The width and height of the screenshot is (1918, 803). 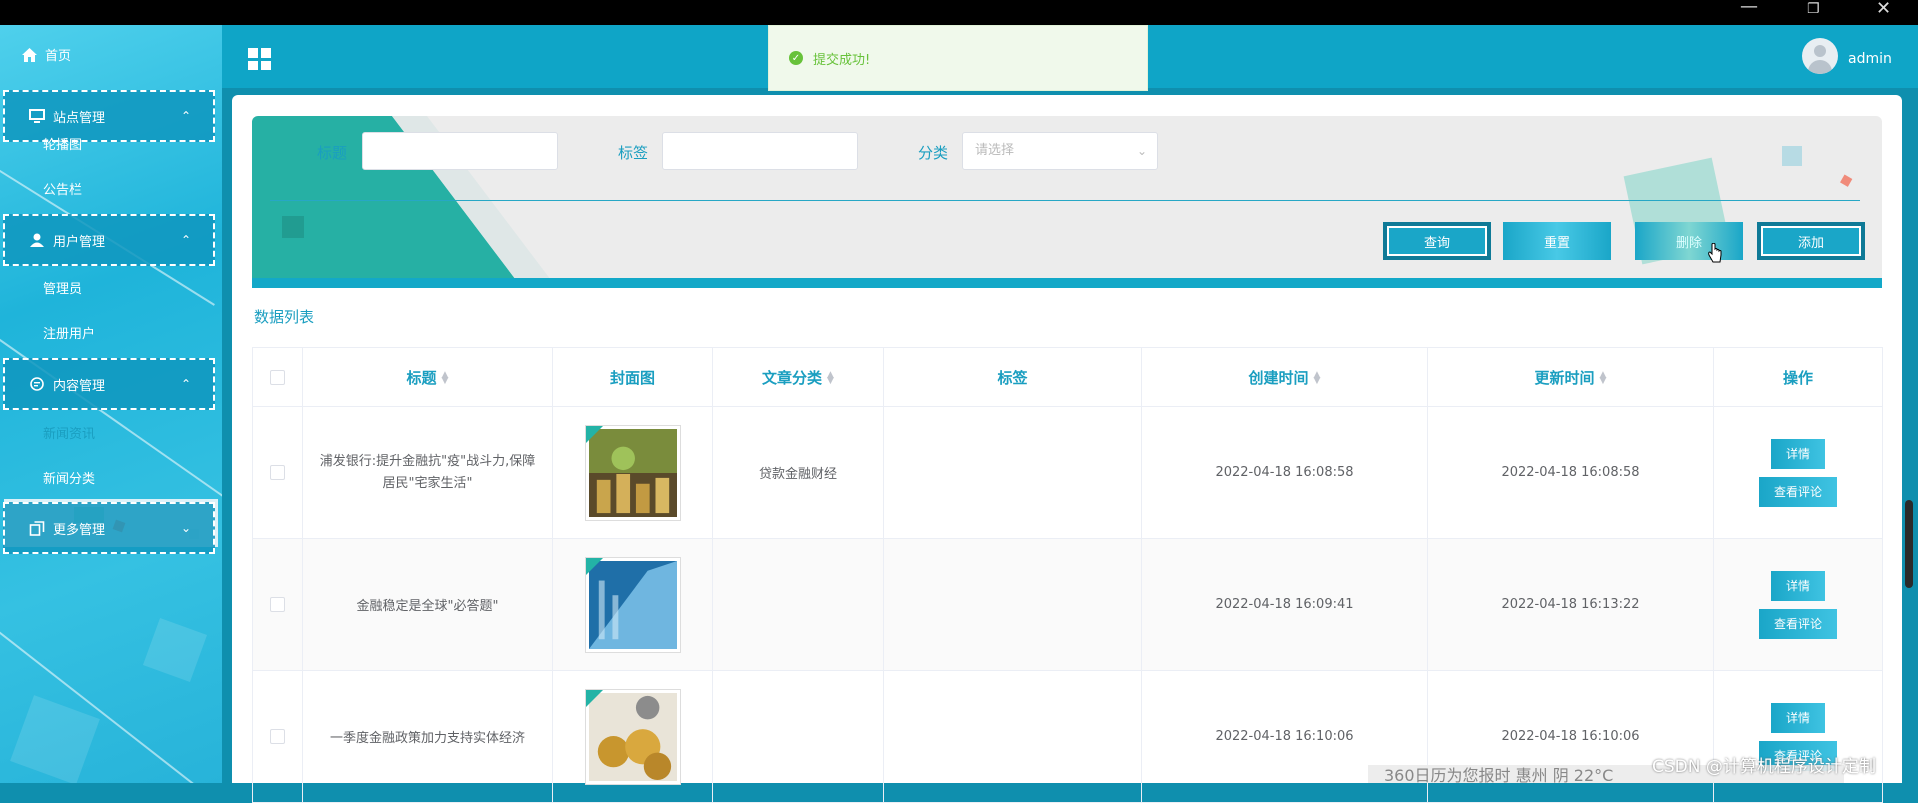 What do you see at coordinates (427, 377) in the screenshot?
I see `column-header-title: 标题 ▲ ▼` at bounding box center [427, 377].